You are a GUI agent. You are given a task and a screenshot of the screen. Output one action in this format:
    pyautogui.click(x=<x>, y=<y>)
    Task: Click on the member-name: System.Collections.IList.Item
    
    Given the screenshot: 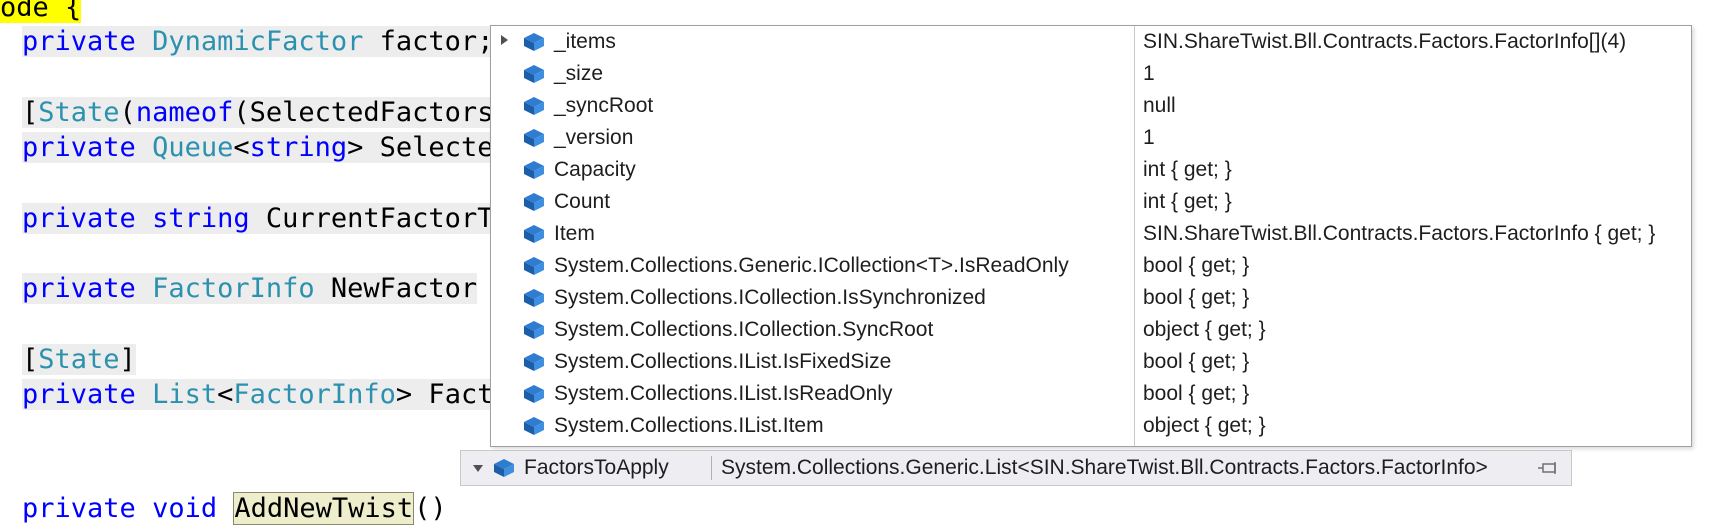 What is the action you would take?
    pyautogui.click(x=689, y=425)
    